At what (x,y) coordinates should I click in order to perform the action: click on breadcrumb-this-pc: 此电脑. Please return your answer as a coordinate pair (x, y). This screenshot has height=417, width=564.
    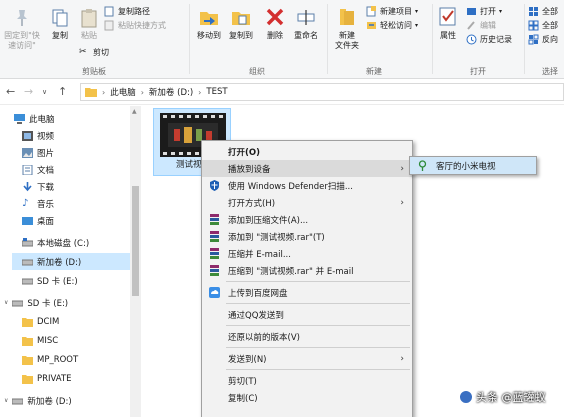
    Looking at the image, I should click on (123, 92).